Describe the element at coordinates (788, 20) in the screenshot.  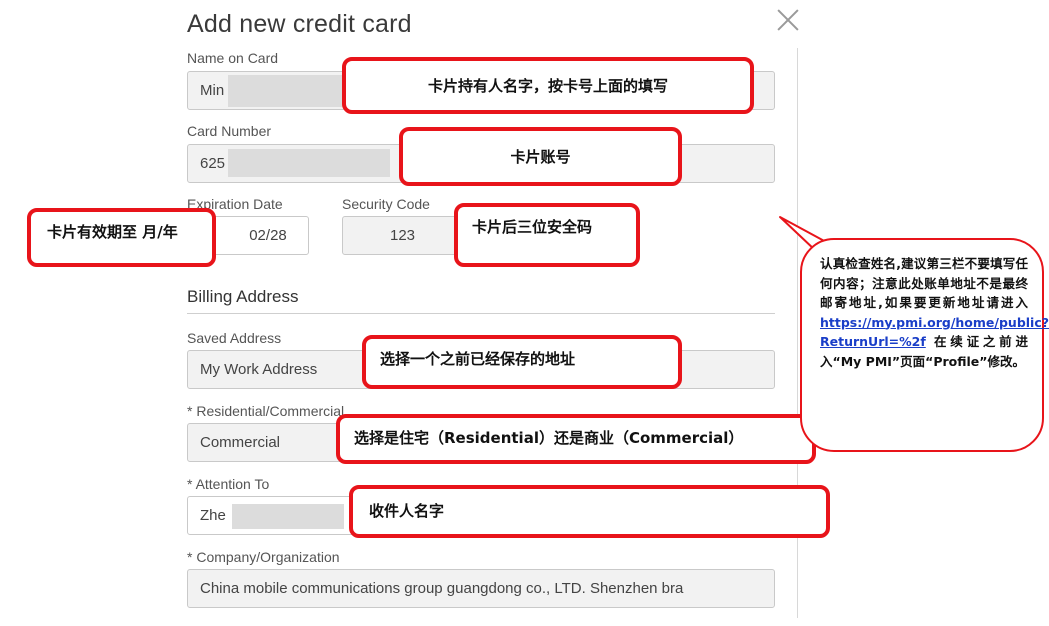
I see `close-icon` at that location.